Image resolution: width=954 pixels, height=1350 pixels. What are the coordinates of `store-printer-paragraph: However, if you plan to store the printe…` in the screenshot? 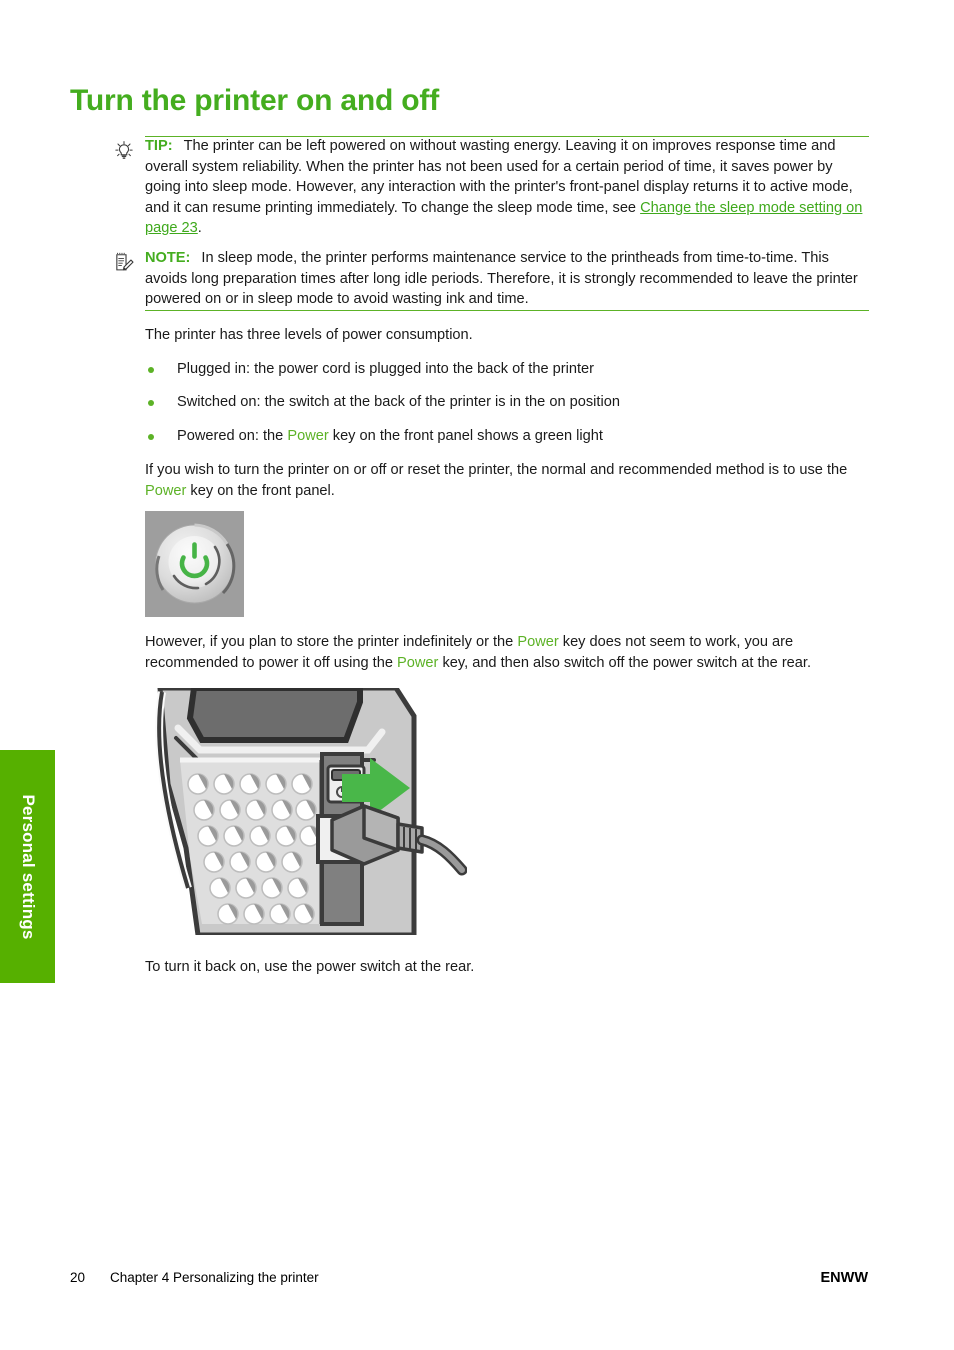 It's located at (507, 652).